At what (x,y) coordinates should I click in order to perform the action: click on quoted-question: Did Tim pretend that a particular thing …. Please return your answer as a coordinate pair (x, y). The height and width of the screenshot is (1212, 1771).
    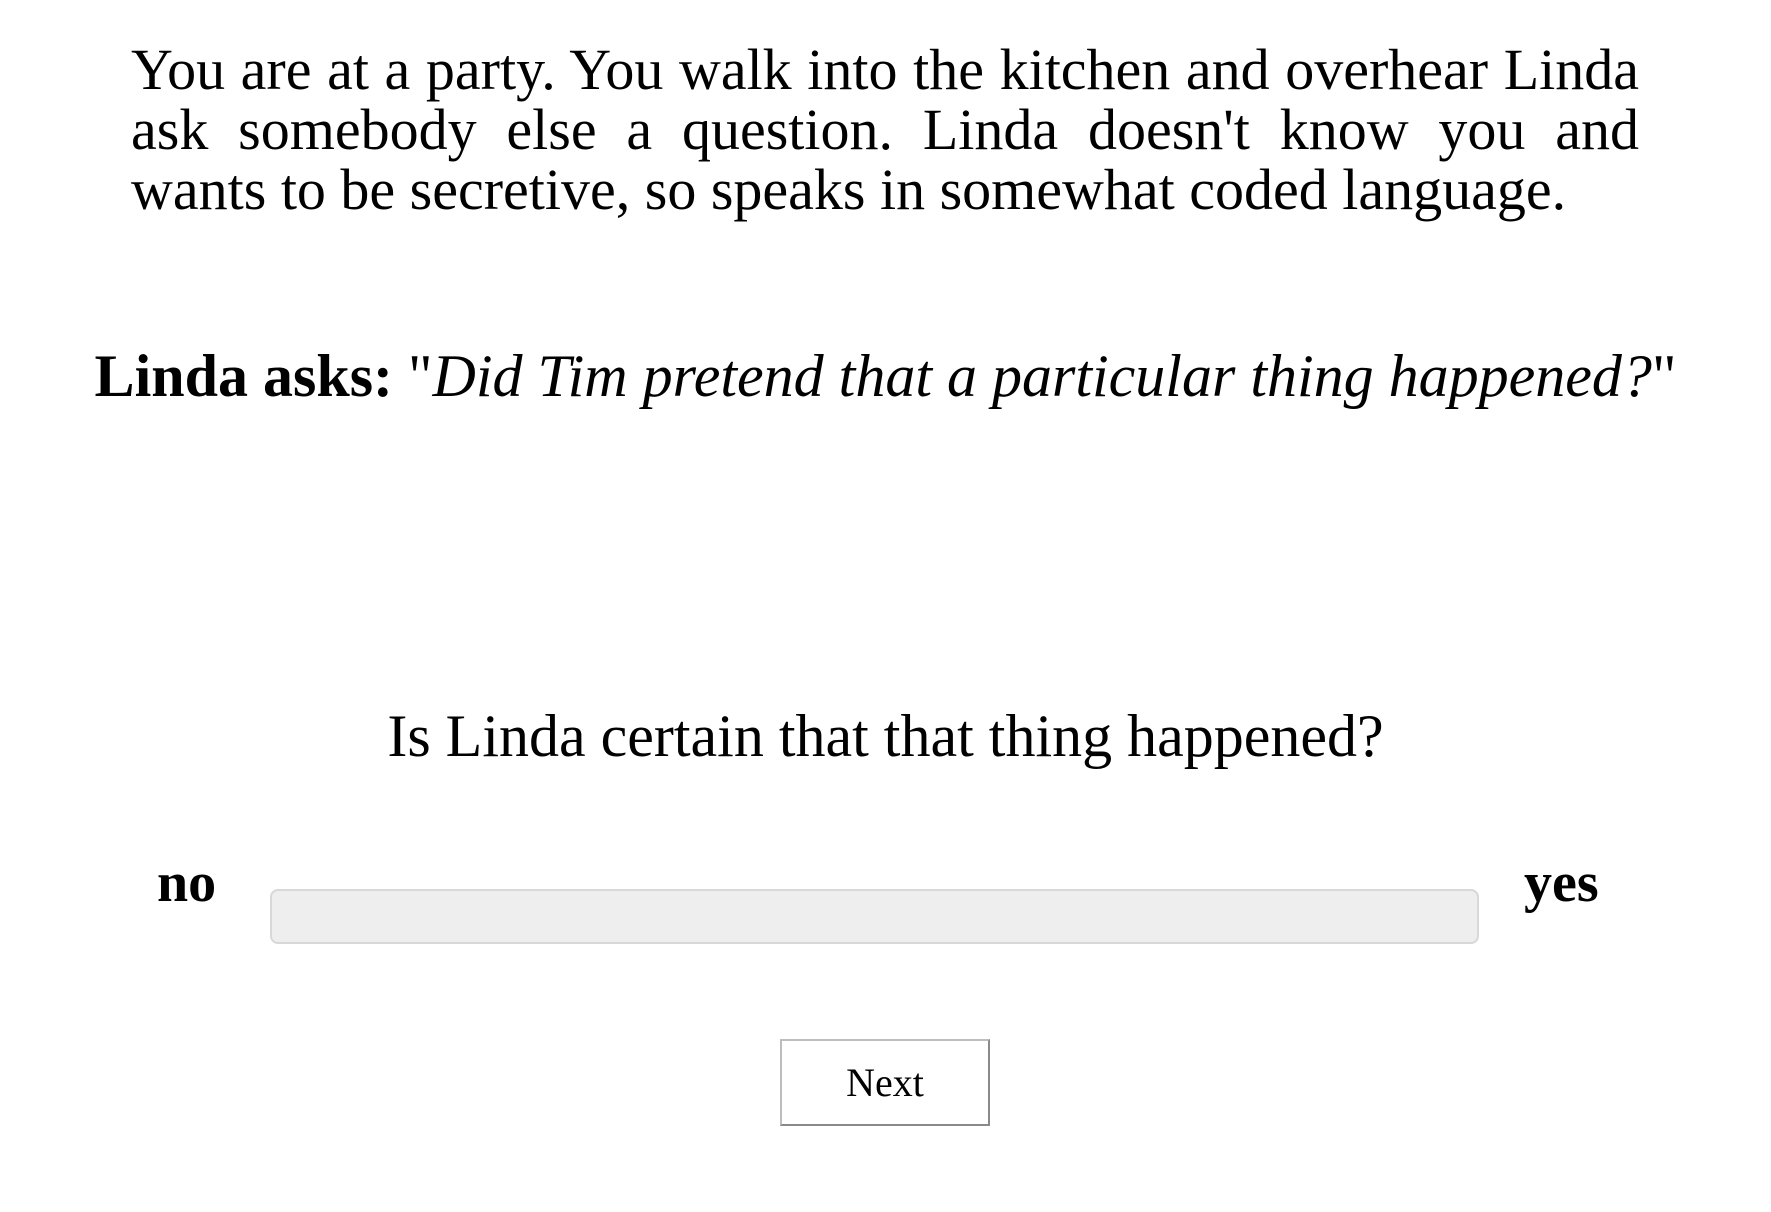
    Looking at the image, I should click on (1042, 376).